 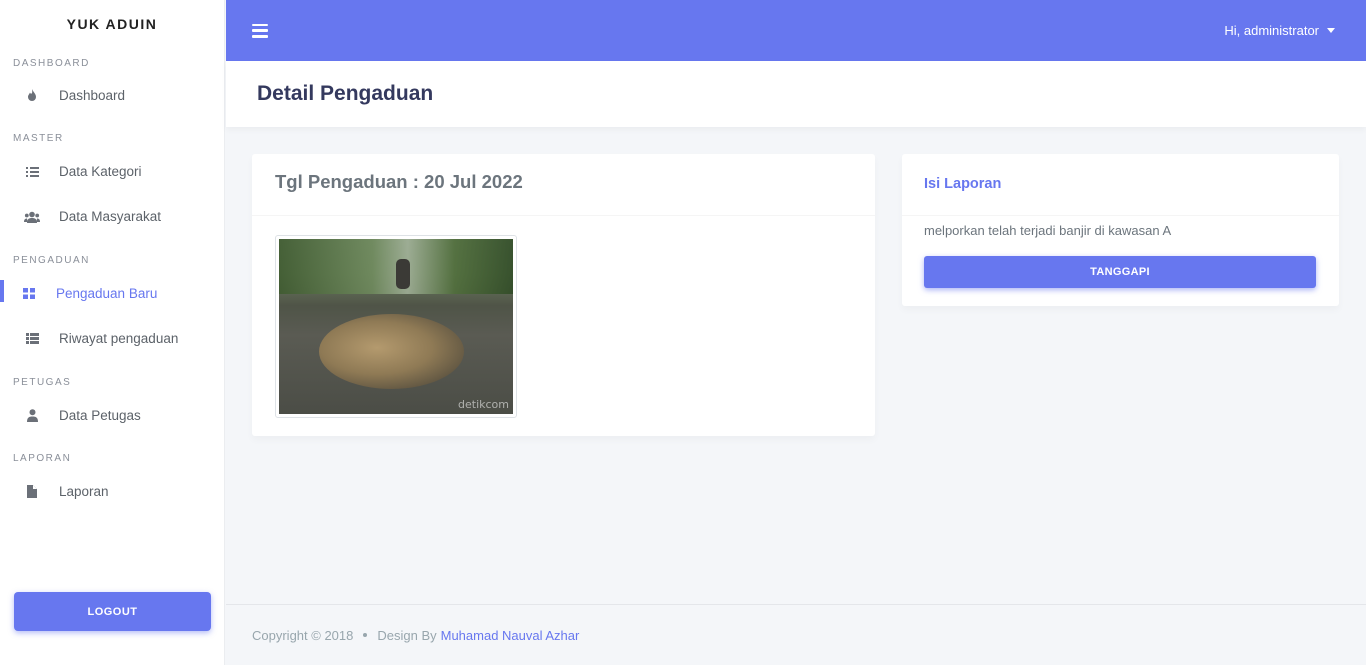 I want to click on author-link: Muhamad Nauval Azhar, so click(x=510, y=635).